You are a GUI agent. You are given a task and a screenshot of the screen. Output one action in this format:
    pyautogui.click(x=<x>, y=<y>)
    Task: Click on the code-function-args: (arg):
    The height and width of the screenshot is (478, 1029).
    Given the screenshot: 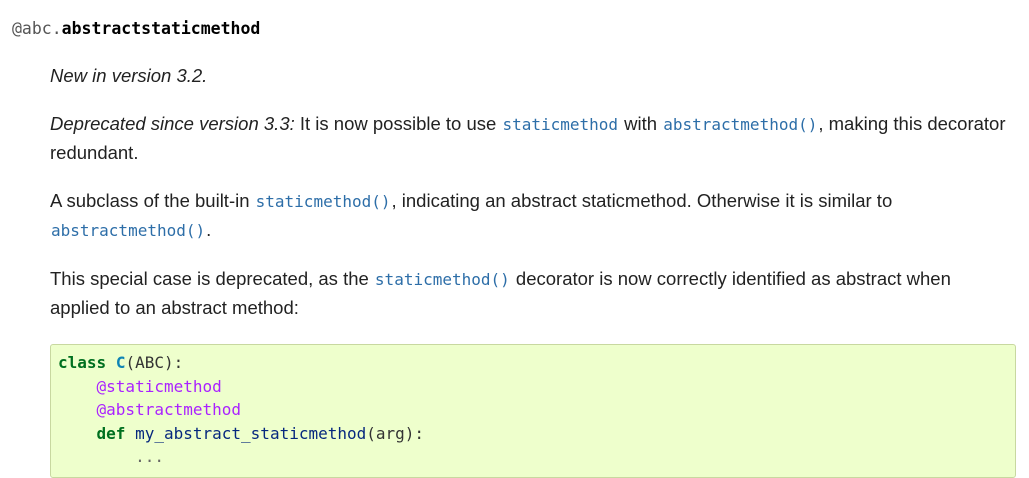 What is the action you would take?
    pyautogui.click(x=395, y=433)
    